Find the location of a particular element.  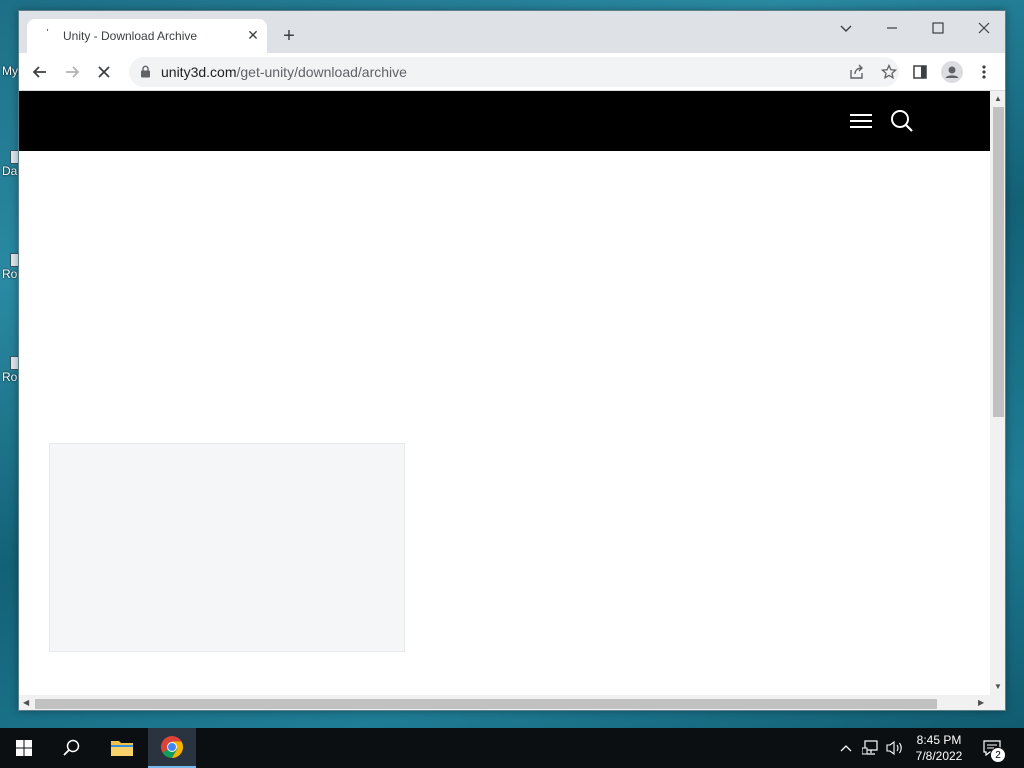

speaker-icon is located at coordinates (894, 748).